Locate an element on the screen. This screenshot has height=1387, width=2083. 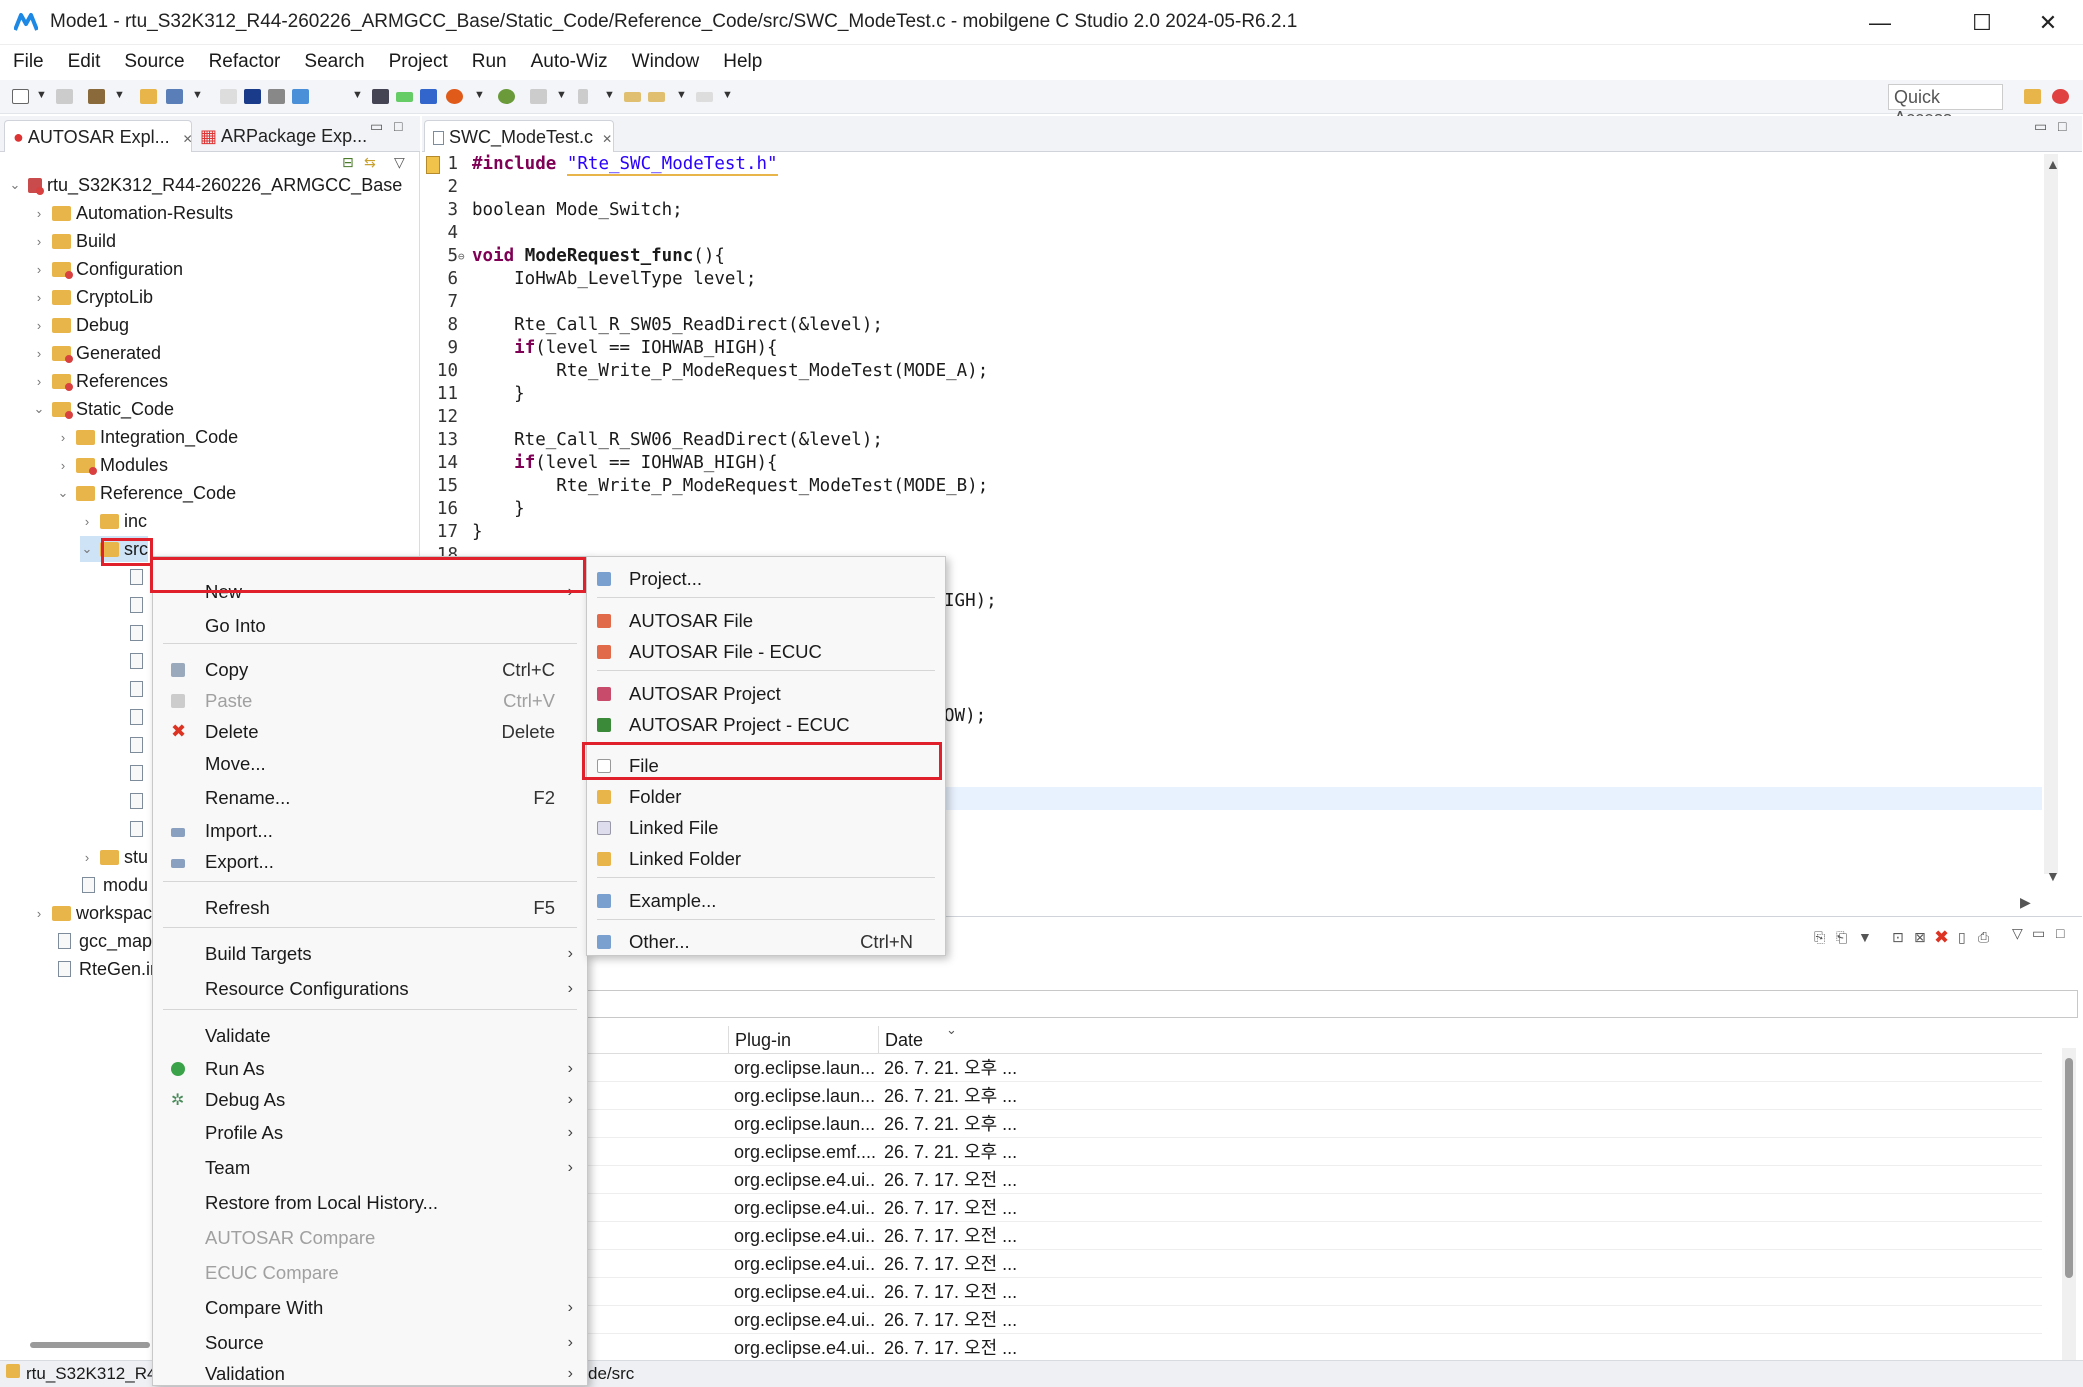
menu-item-ecuc-compare: ECUC Compare is located at coordinates (370, 1273).